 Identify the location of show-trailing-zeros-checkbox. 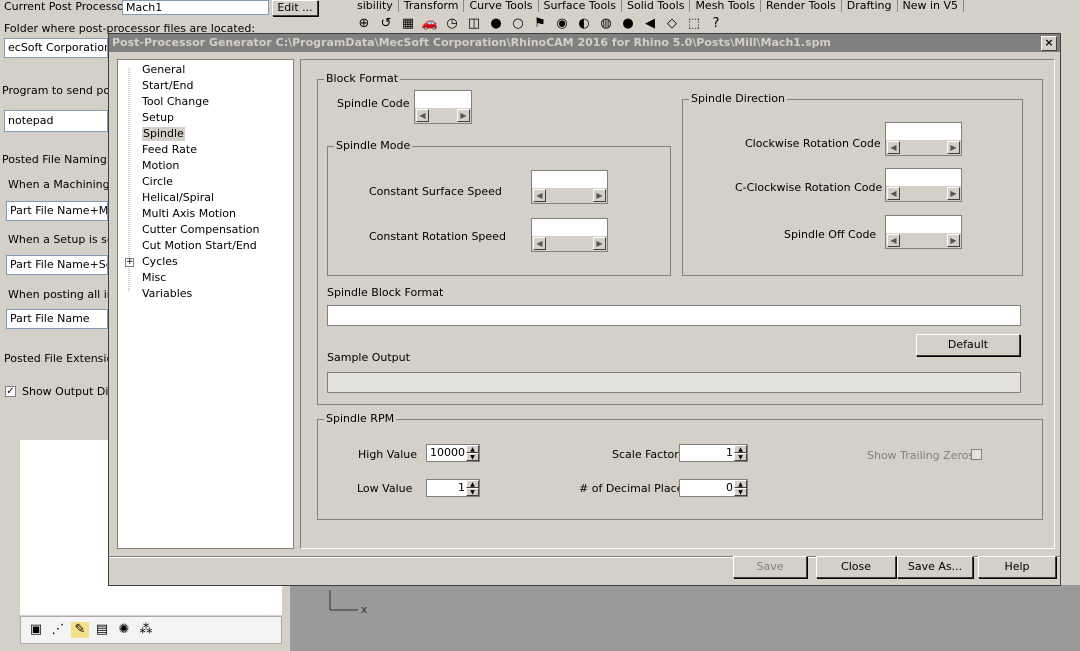
(976, 454).